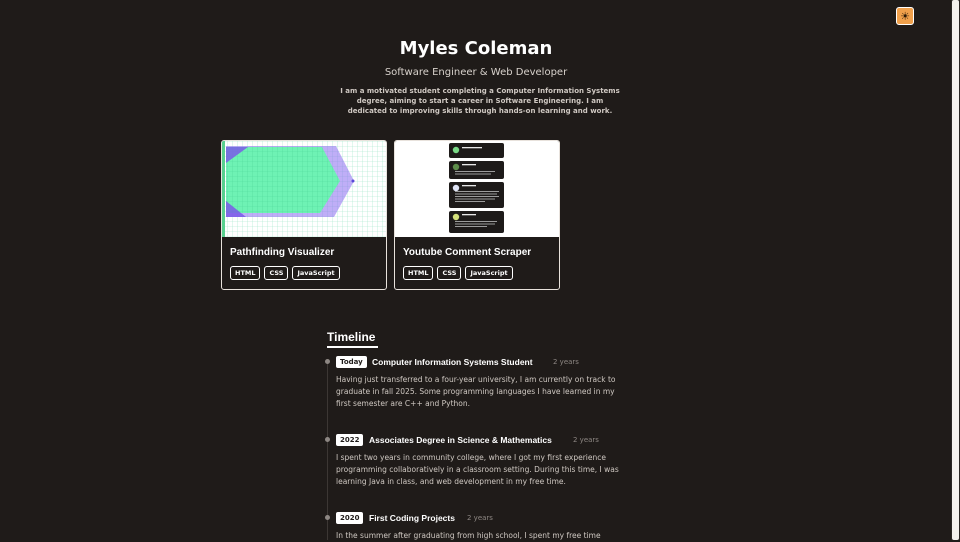 This screenshot has height=542, width=960. What do you see at coordinates (350, 440) in the screenshot?
I see `timeline-badge: 2022` at bounding box center [350, 440].